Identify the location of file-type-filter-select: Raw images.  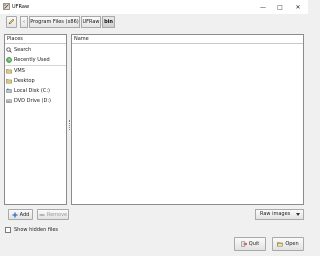
(279, 214).